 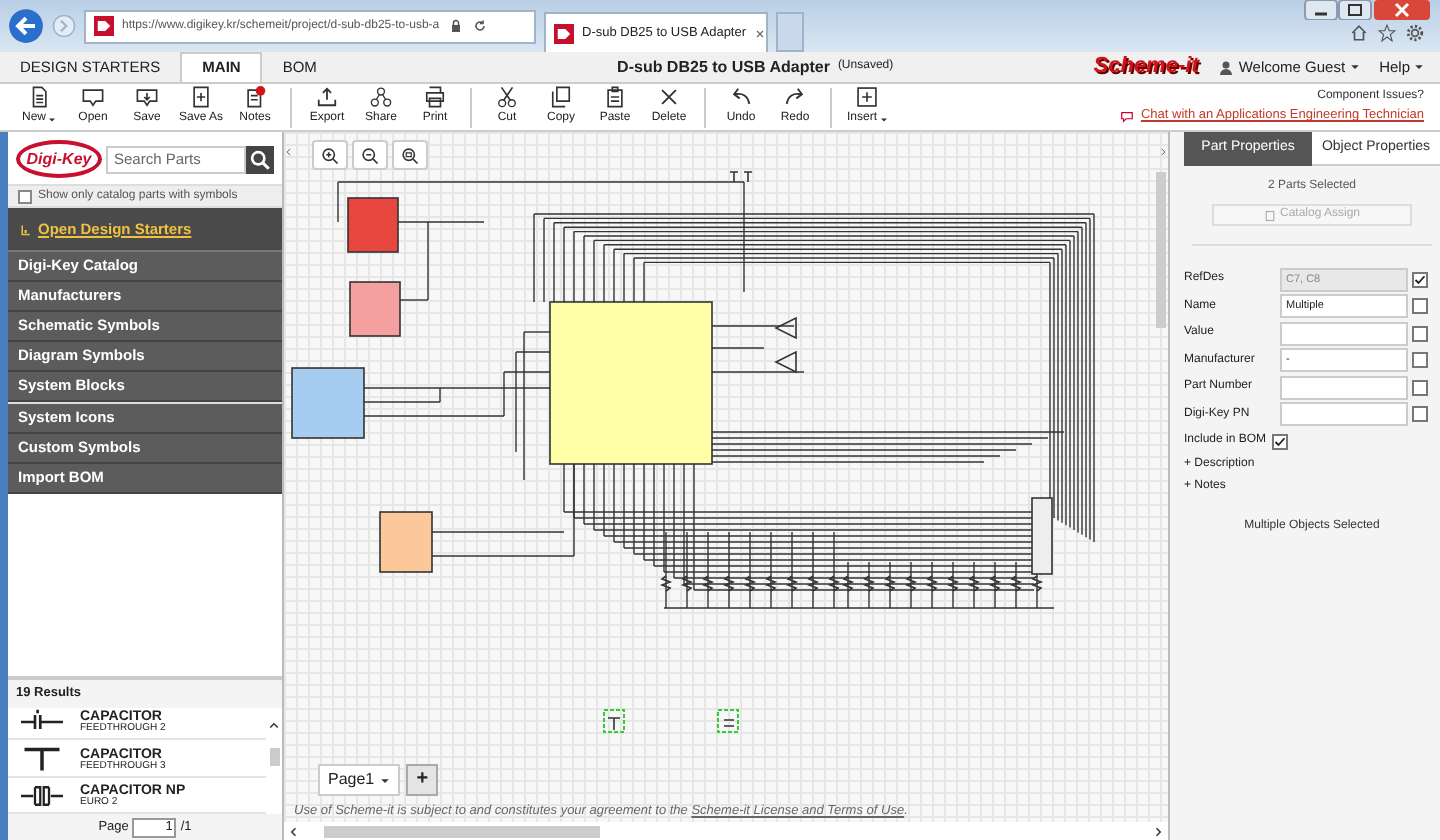 What do you see at coordinates (294, 831) in the screenshot?
I see `scroll-left-icon` at bounding box center [294, 831].